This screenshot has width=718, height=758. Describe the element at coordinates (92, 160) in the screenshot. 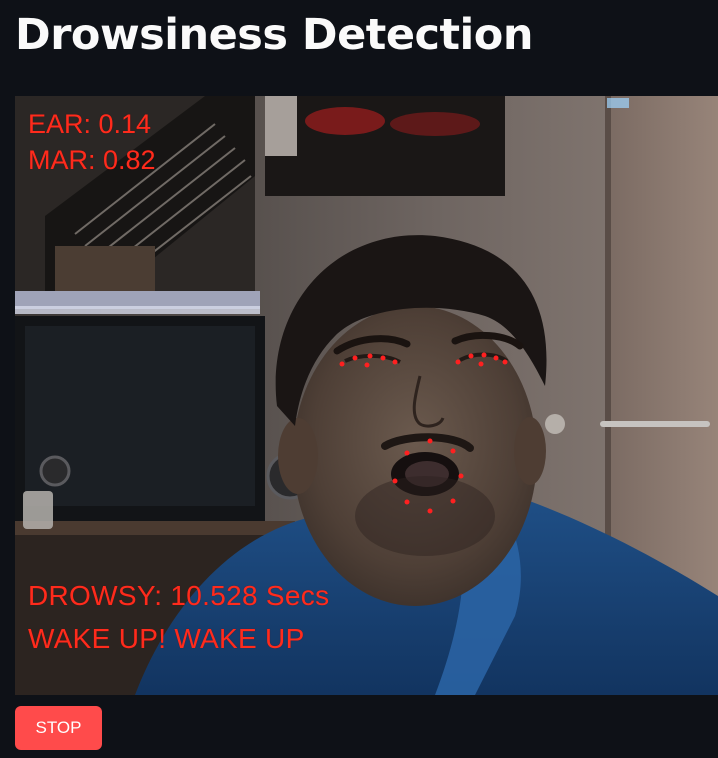

I see `mar-readout: MAR: 0.82` at that location.